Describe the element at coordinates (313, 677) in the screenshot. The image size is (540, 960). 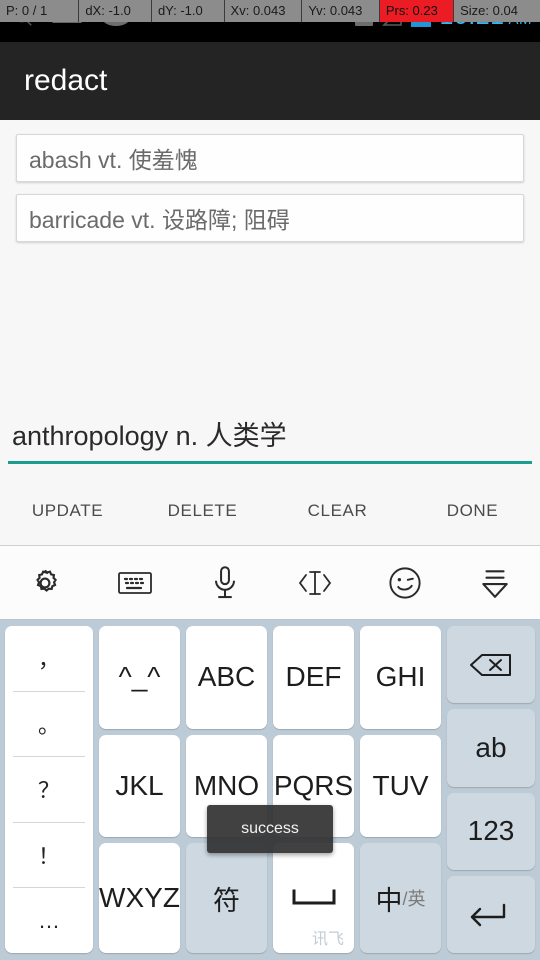
I see `key-def: DEF` at that location.